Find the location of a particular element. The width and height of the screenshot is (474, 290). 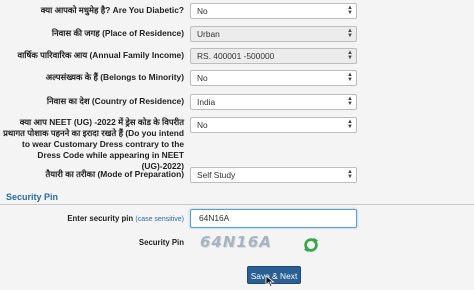

diabetic-select-value: No is located at coordinates (202, 11).